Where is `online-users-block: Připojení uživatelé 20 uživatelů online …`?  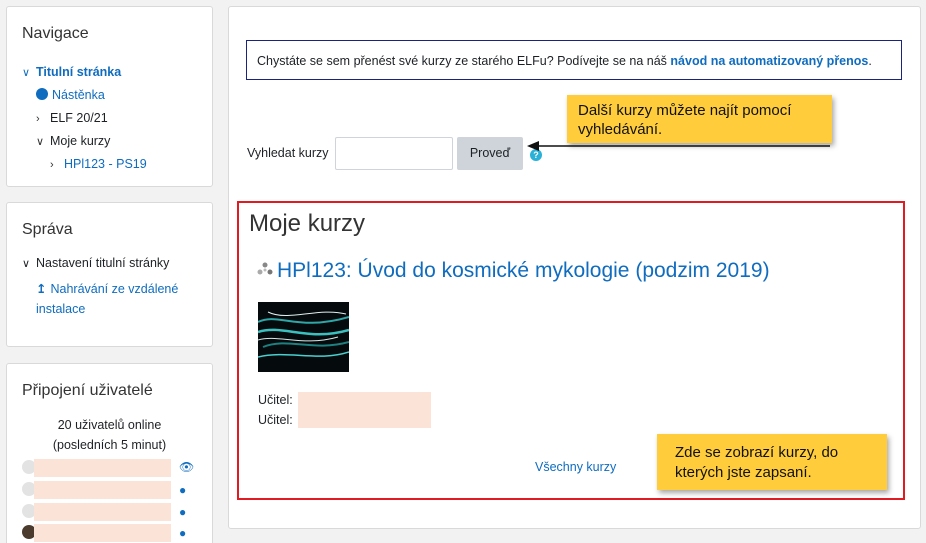 online-users-block: Připojení uživatelé 20 uživatelů online … is located at coordinates (109, 453).